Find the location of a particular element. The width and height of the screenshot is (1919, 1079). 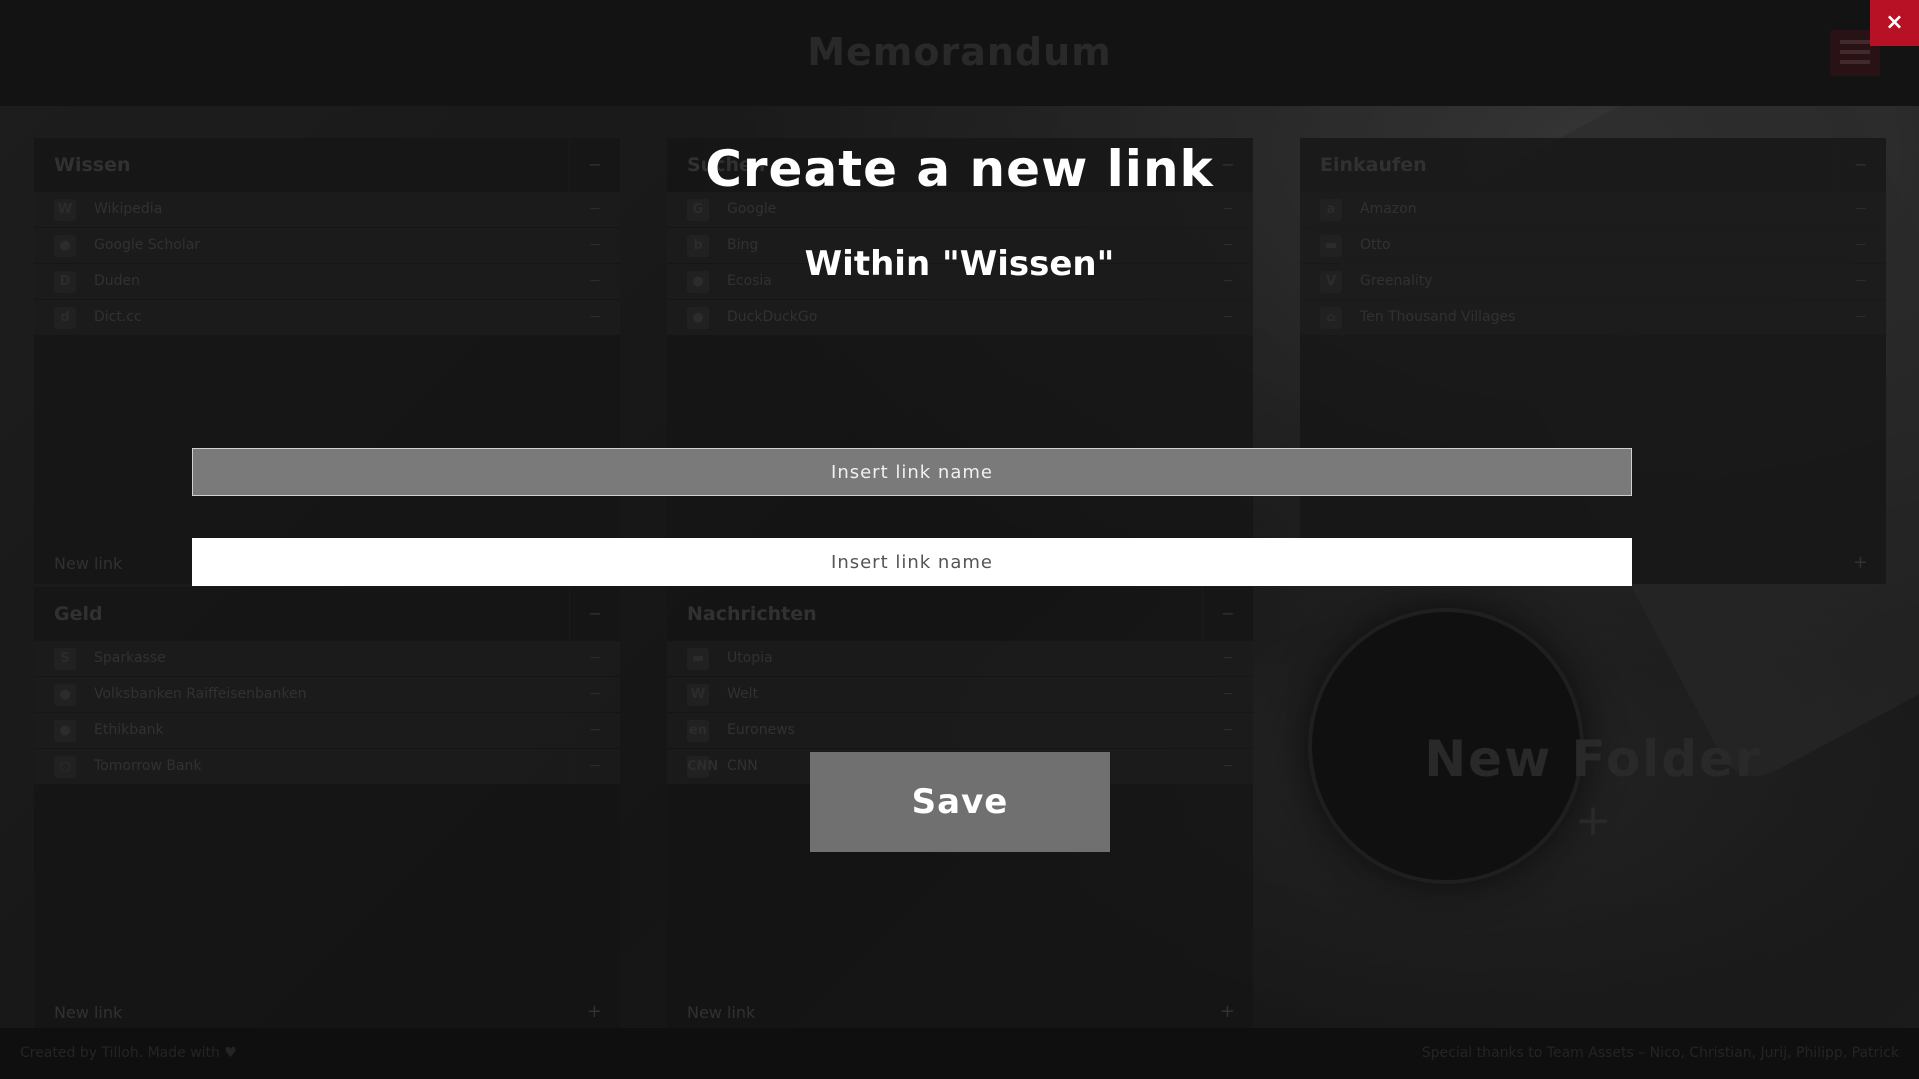

link-url-input is located at coordinates (912, 562).